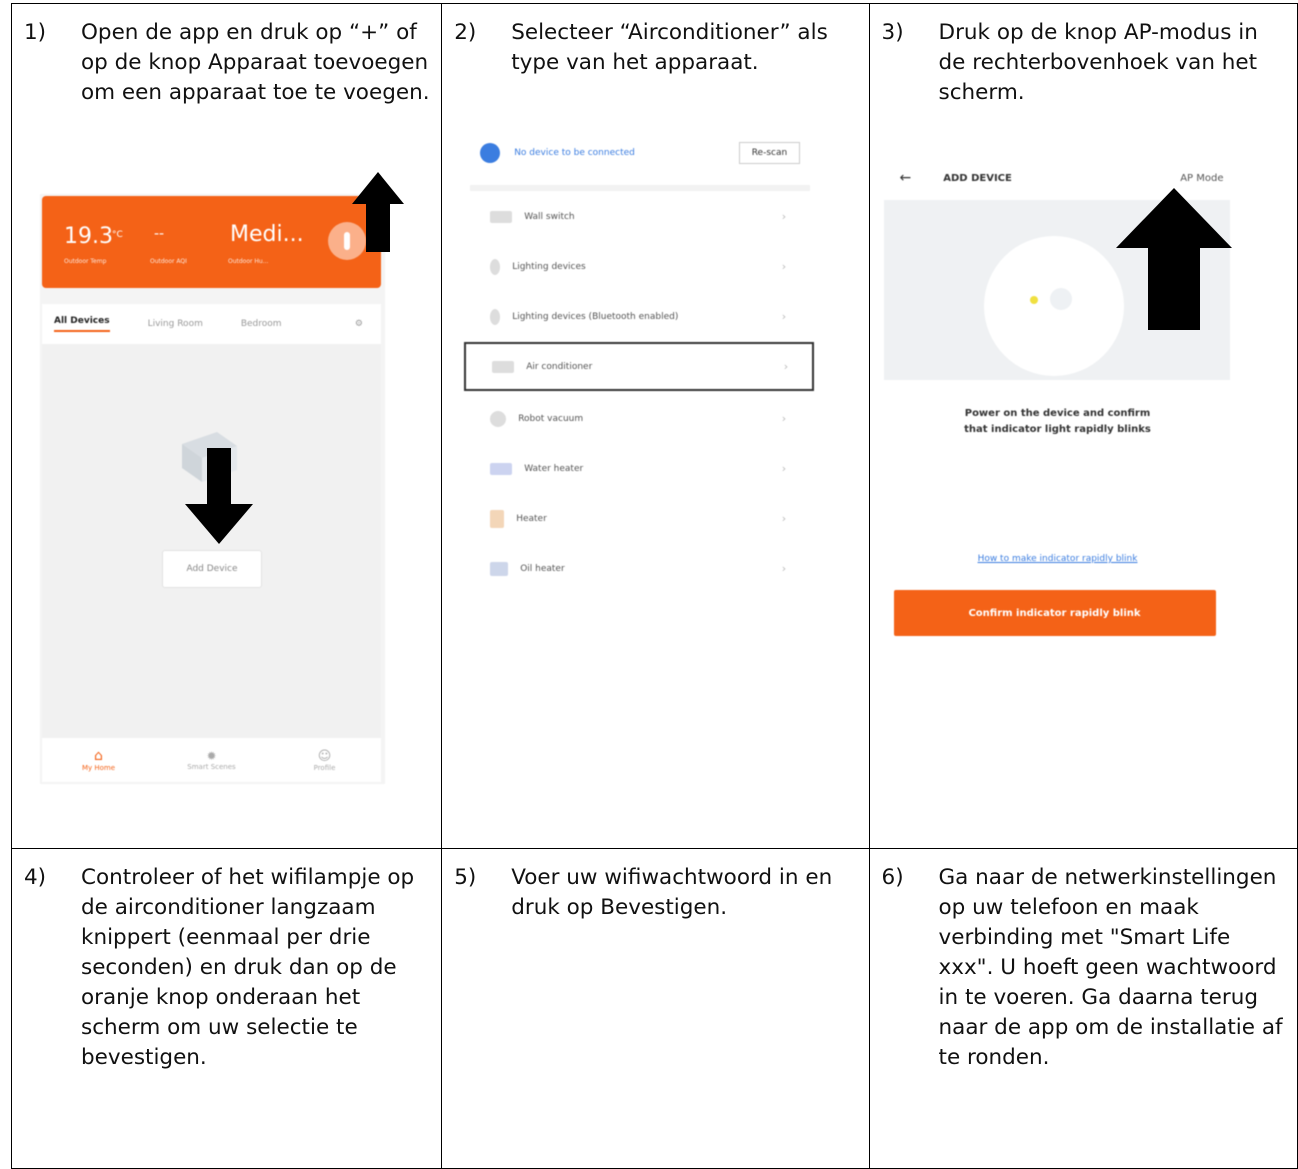 This screenshot has width=1298, height=1169. What do you see at coordinates (219, 496) in the screenshot?
I see `down-arrow-annotation` at bounding box center [219, 496].